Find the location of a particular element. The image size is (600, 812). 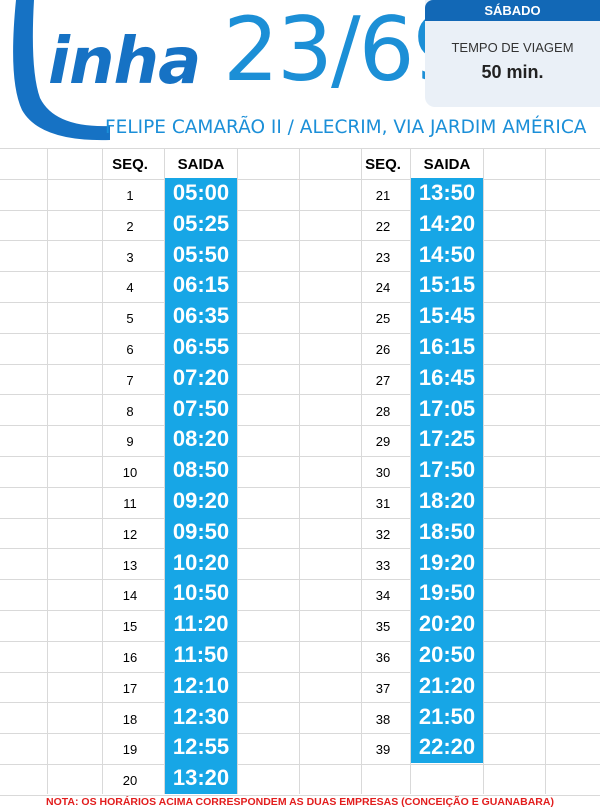

header-seq-right: SEQ. is located at coordinates (383, 164).